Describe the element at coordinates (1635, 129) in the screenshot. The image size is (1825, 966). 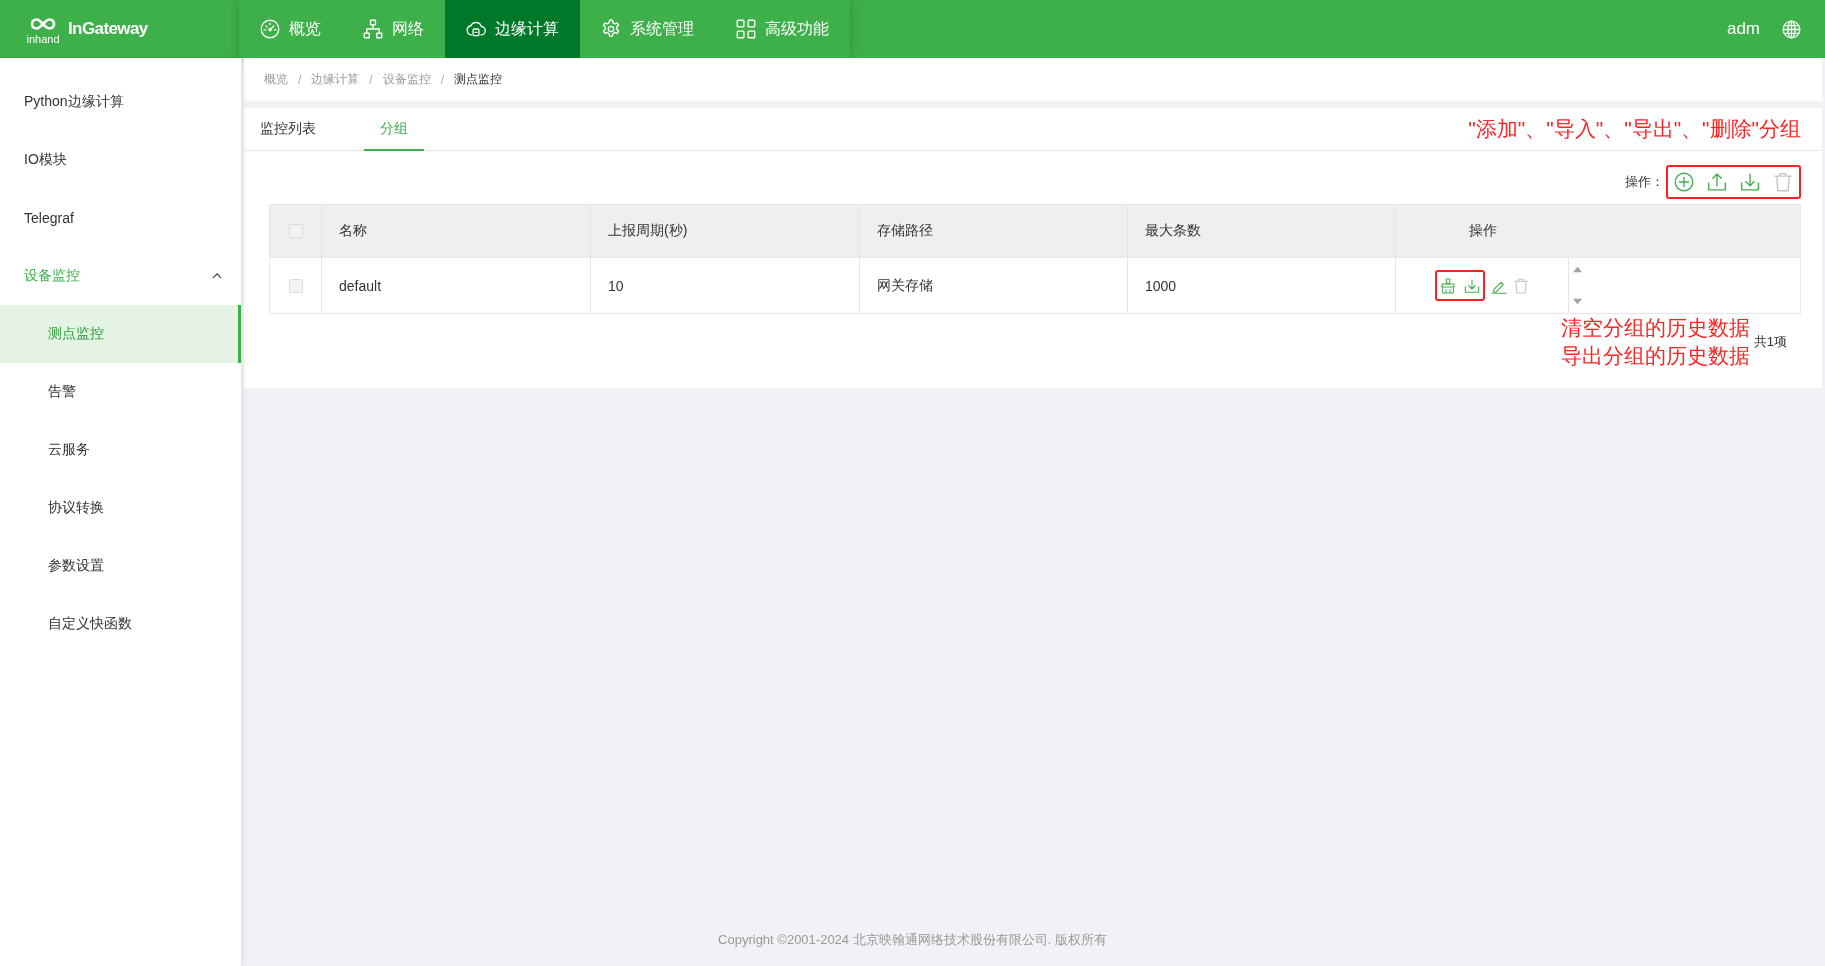
I see `annotation-text: "添加"、"导入"、"导出"、"删除"分组` at that location.